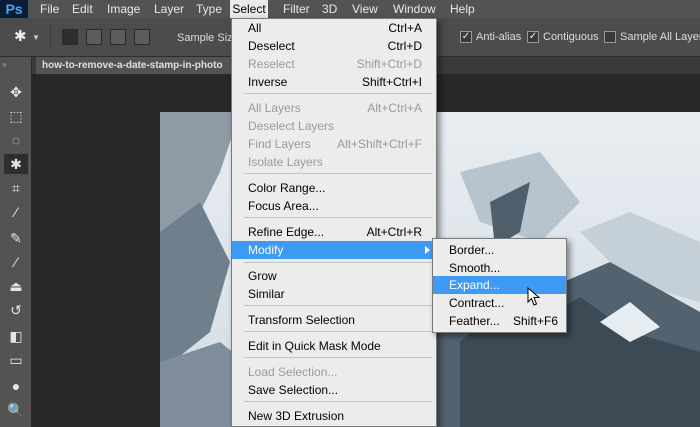 The image size is (700, 427). What do you see at coordinates (82, 9) in the screenshot?
I see `menu-edit: Edit` at bounding box center [82, 9].